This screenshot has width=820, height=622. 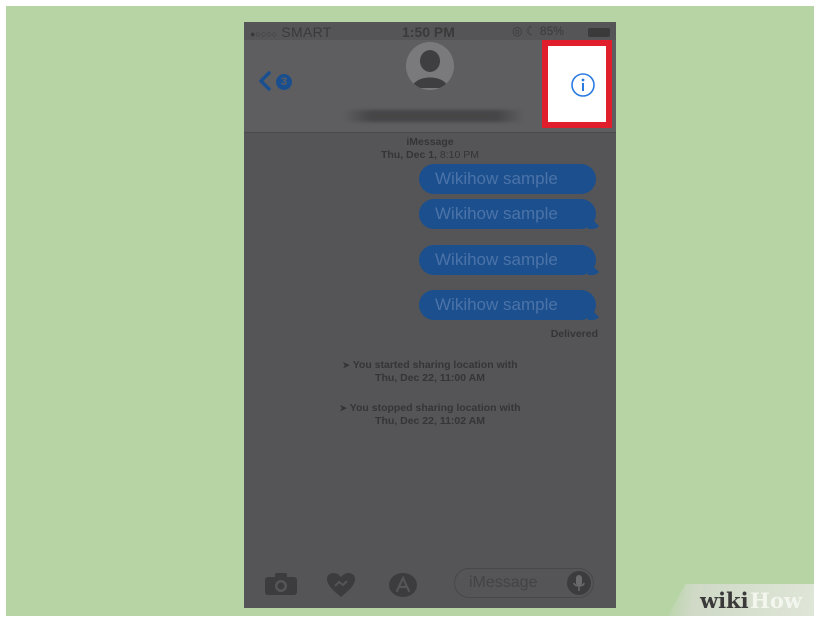 I want to click on watermark-wiki: wiki, so click(x=724, y=600).